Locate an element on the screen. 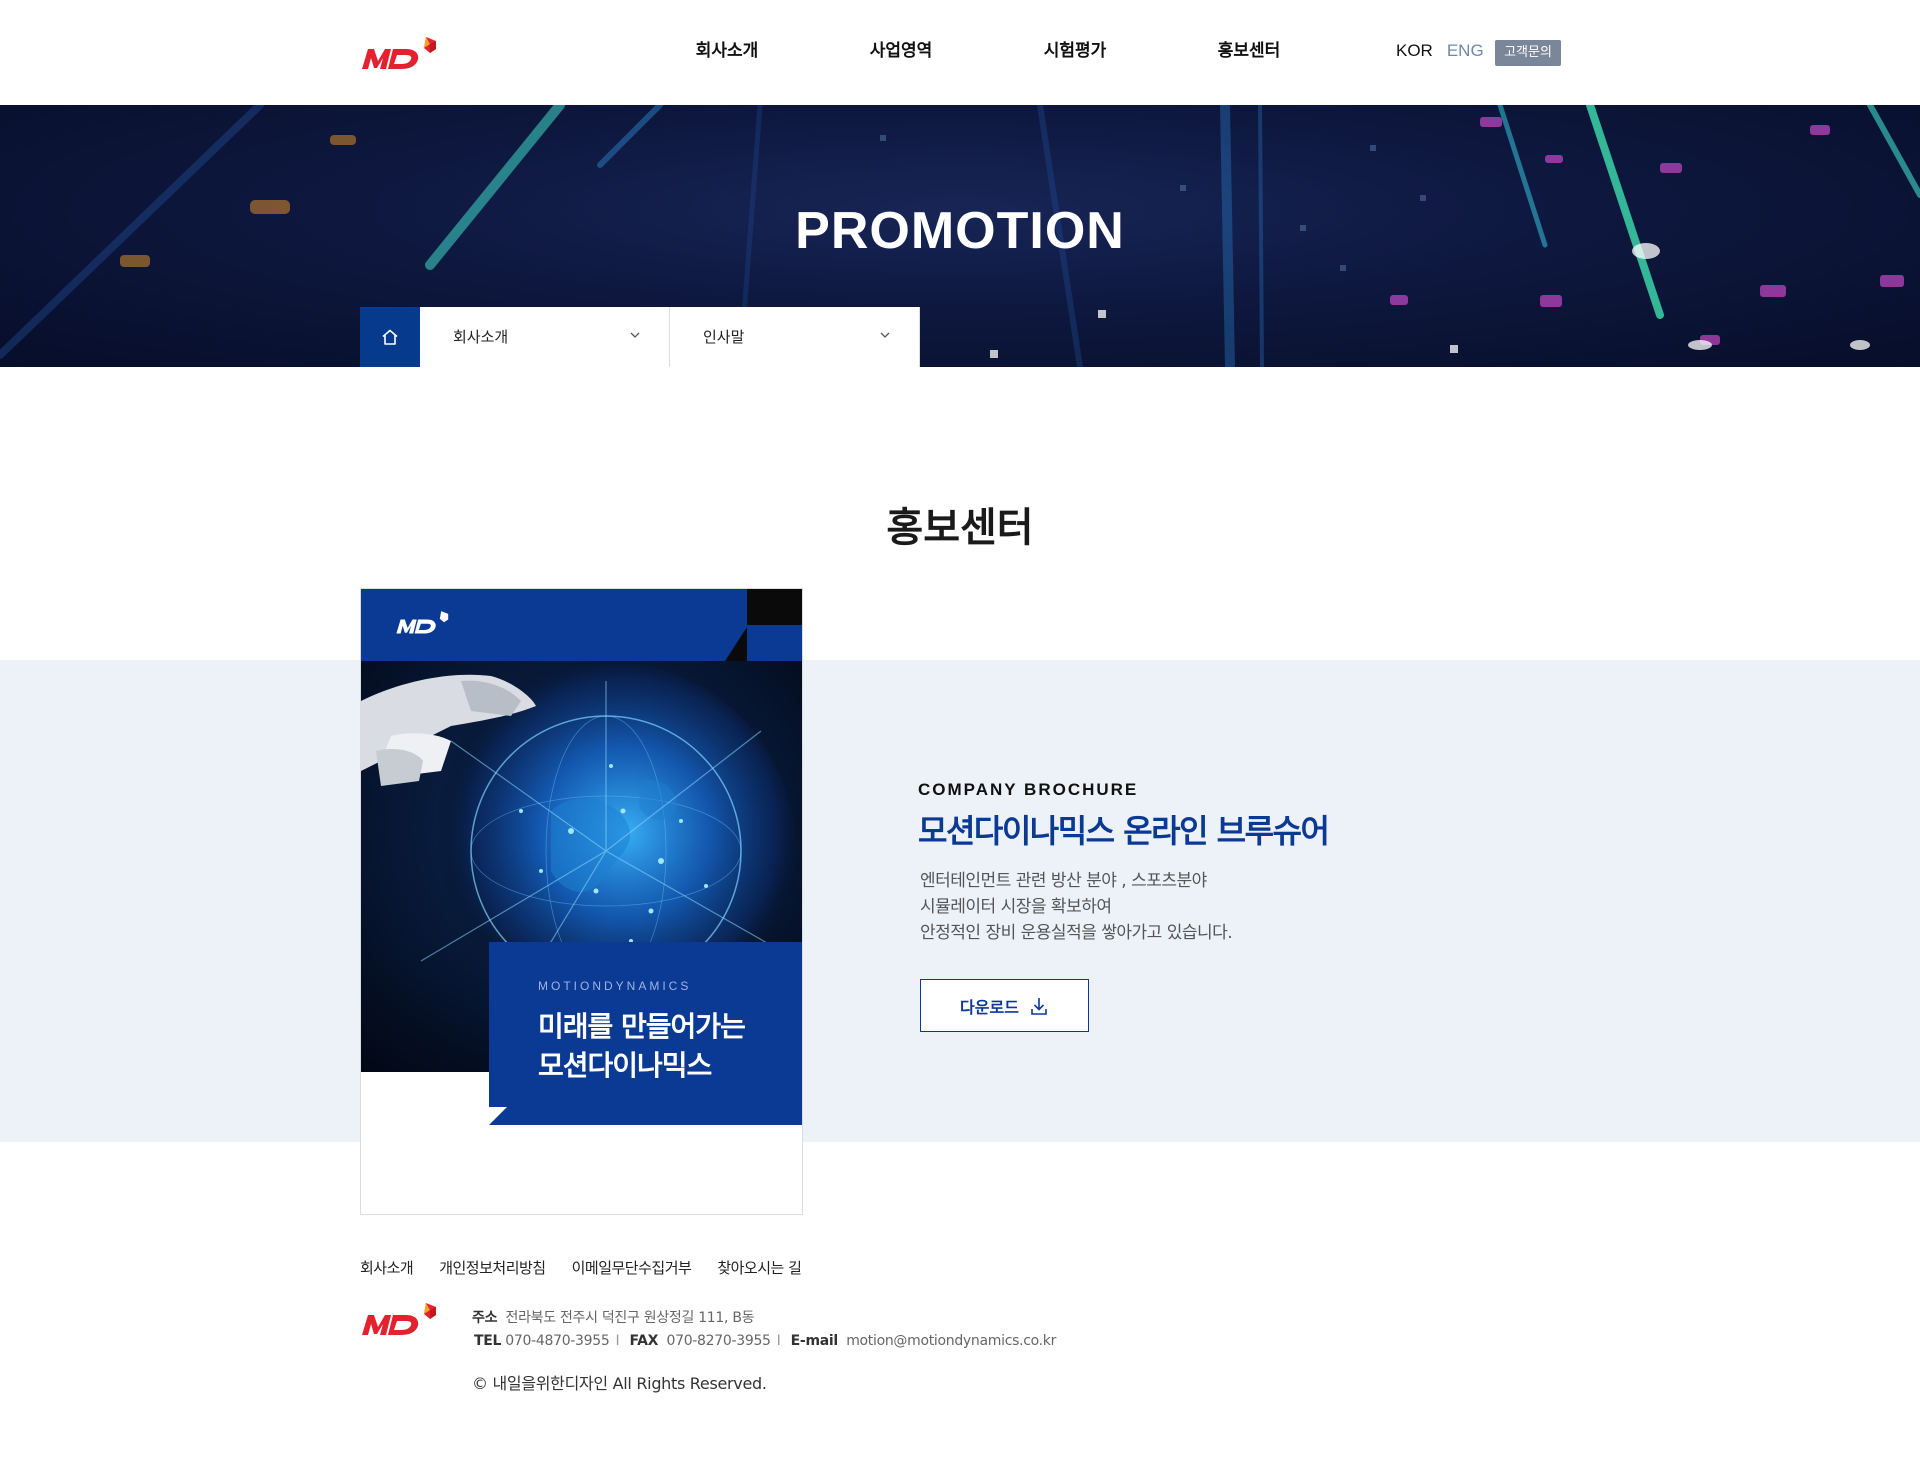 The width and height of the screenshot is (1920, 1457). download-button: 다운로드 is located at coordinates (1004, 1005).